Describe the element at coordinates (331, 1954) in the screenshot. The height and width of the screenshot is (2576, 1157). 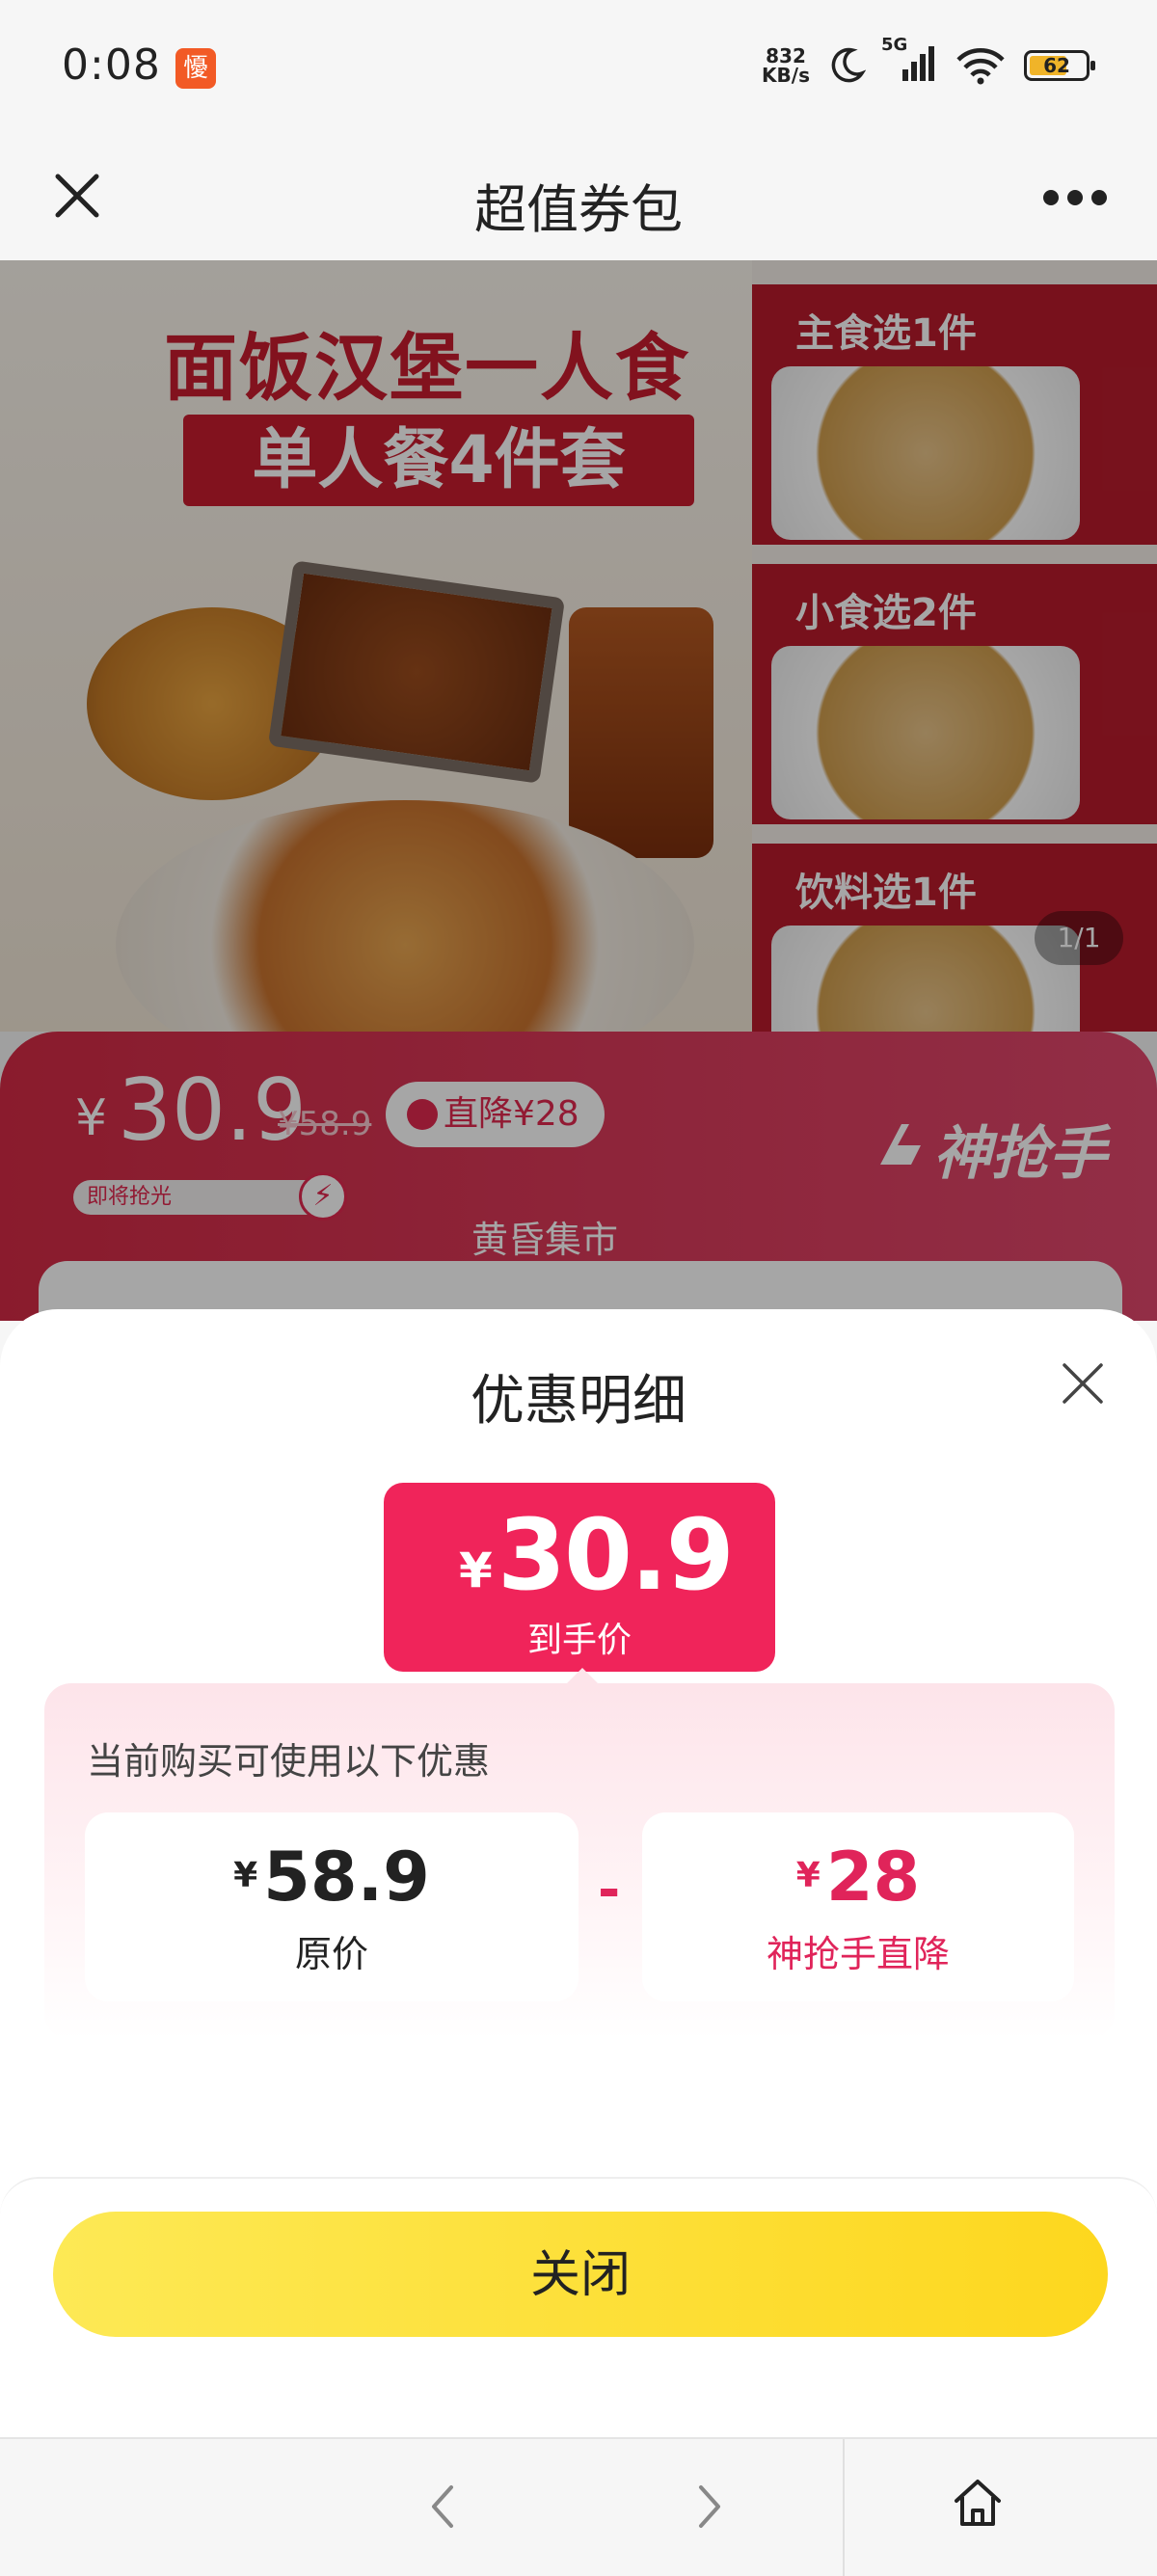
I see `original-label: 原价` at that location.